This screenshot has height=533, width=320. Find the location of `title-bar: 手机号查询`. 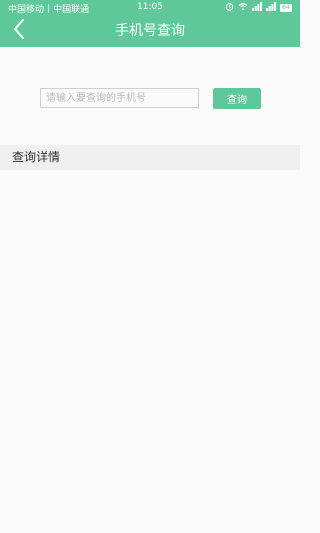

title-bar: 手机号查询 is located at coordinates (150, 31).